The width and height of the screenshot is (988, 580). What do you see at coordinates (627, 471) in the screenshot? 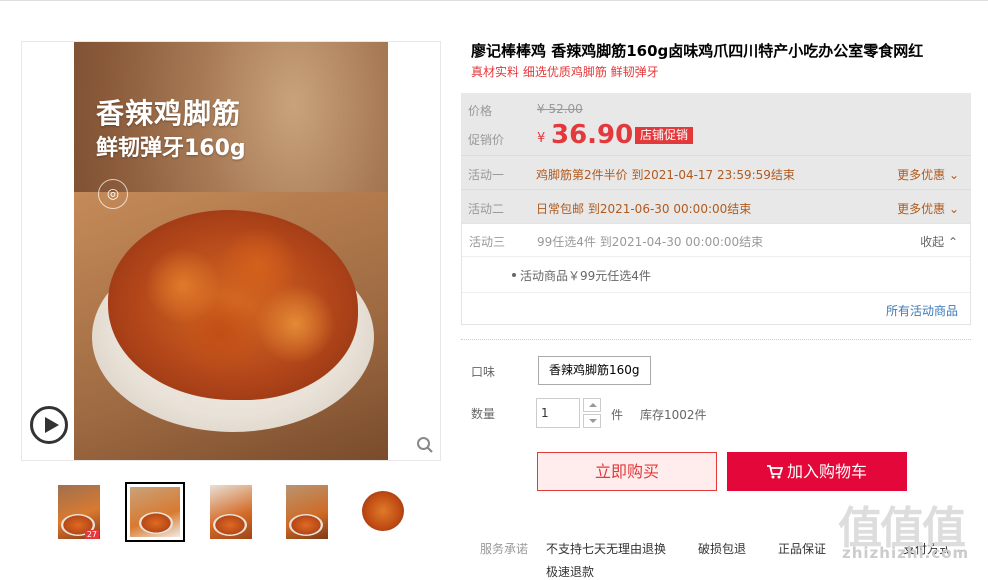
I see `buy-now-button: 立即购买` at bounding box center [627, 471].